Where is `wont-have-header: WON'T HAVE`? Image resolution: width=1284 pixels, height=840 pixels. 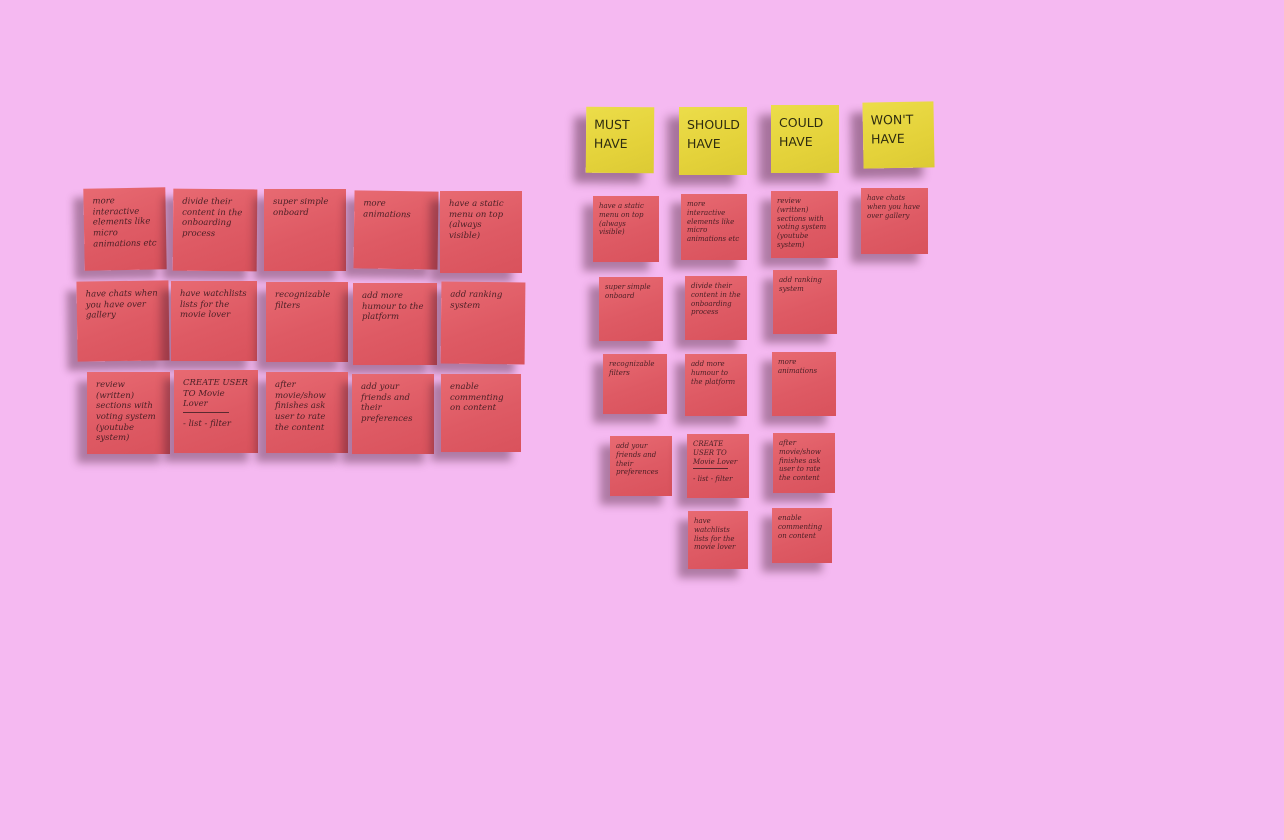
wont-have-header: WON'T HAVE is located at coordinates (898, 135).